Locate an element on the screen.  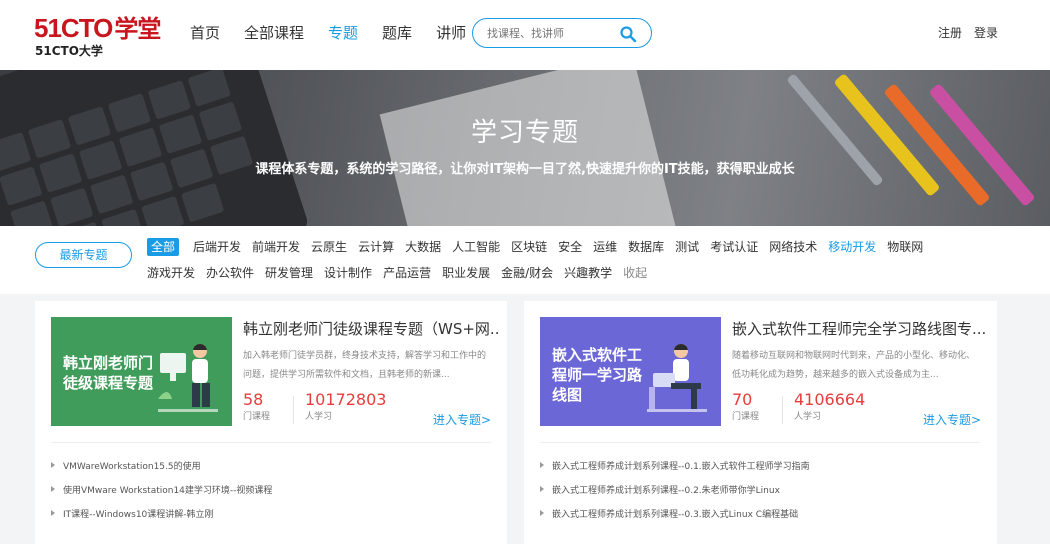
category-cloud-native: 云原生 is located at coordinates (329, 247).